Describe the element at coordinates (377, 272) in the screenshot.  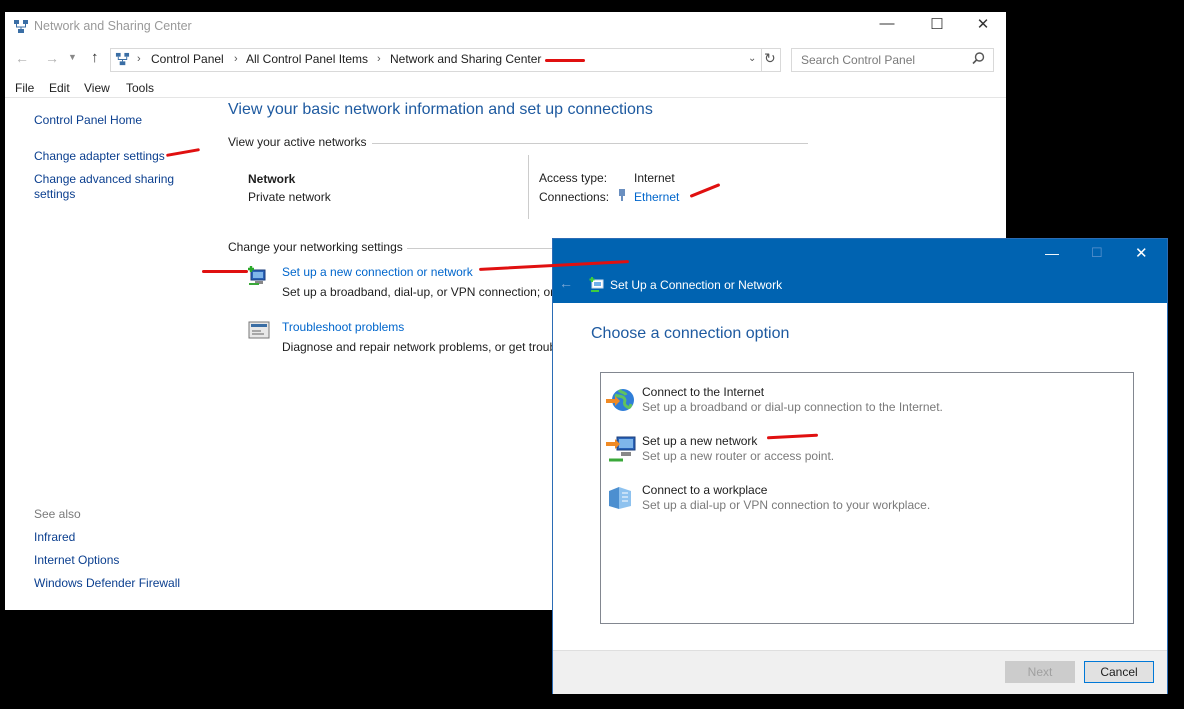
I see `setup-new-connection-link: Set up a new connection or network` at that location.